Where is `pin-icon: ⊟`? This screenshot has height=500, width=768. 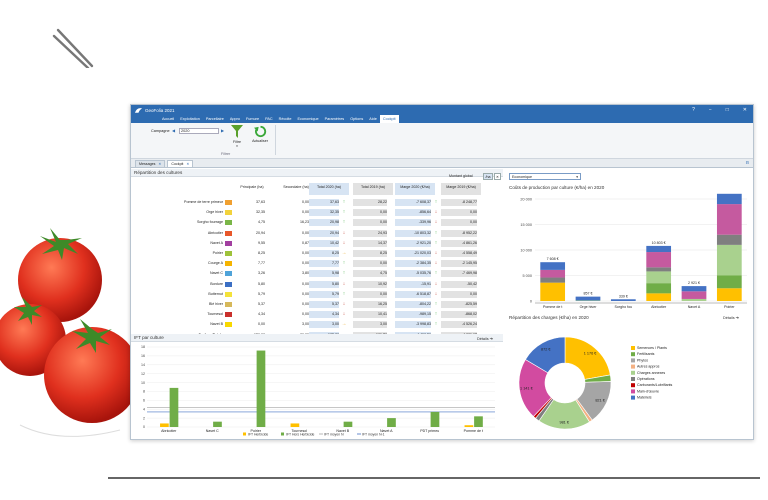
pin-icon: ⊟ is located at coordinates (747, 162).